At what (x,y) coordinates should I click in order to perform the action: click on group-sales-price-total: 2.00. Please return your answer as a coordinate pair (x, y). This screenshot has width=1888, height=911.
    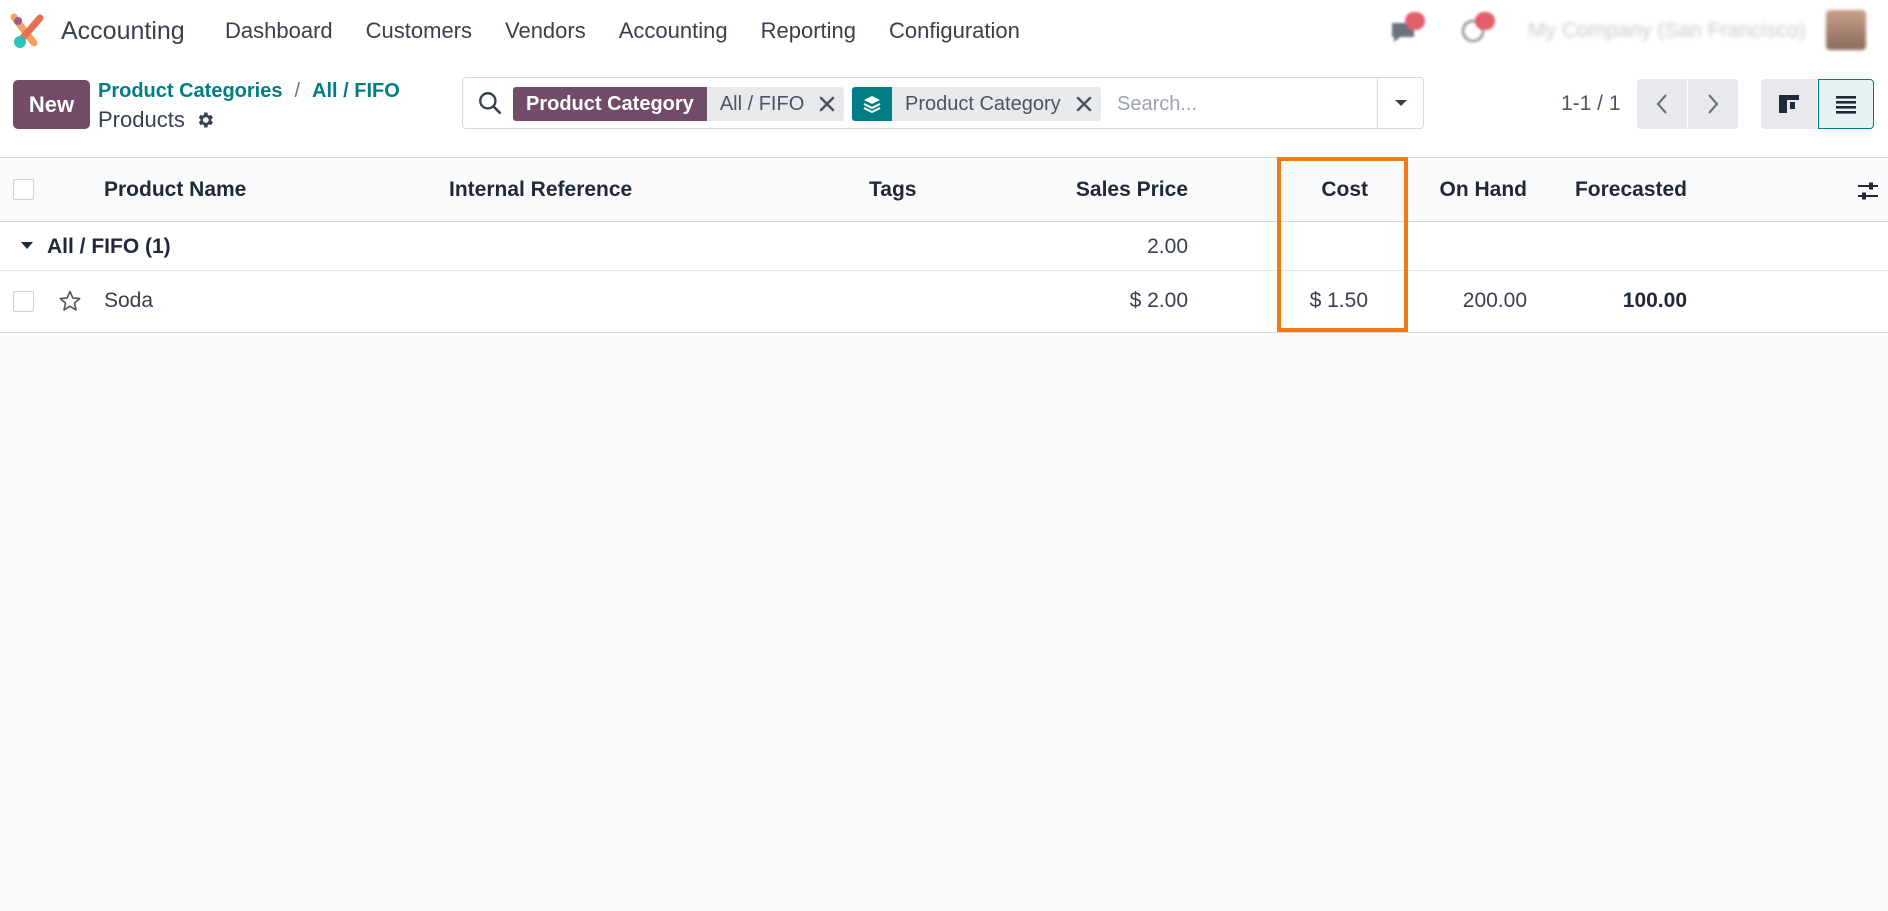
    Looking at the image, I should click on (1167, 246).